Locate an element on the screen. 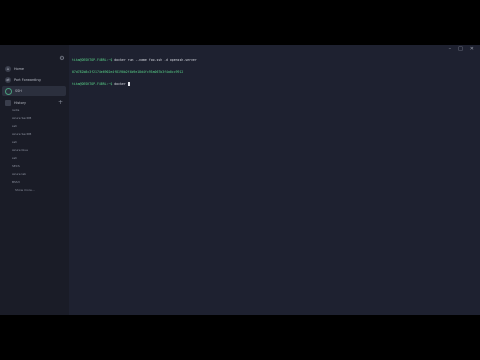 This screenshot has width=480, height=360. nav-item-label: Home is located at coordinates (19, 69).